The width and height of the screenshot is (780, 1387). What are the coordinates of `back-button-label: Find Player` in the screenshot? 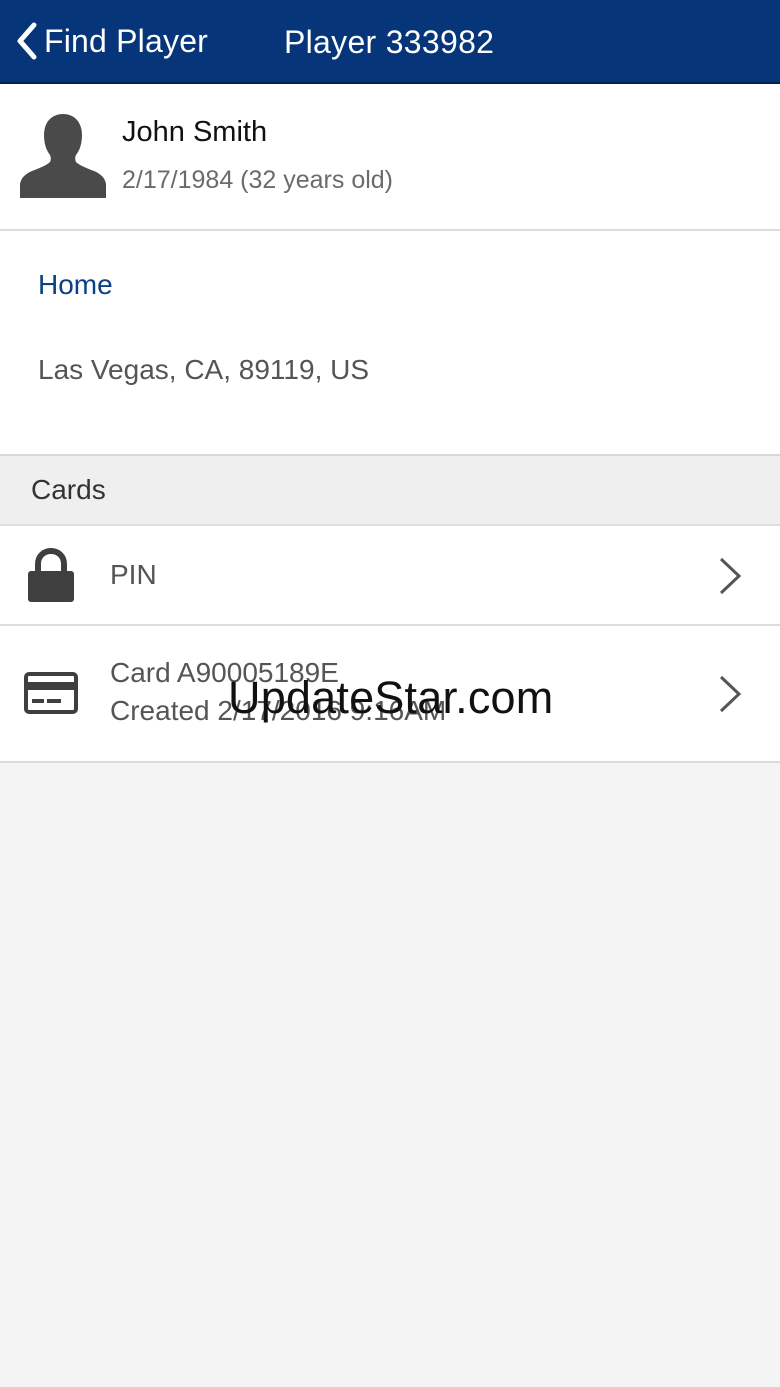 It's located at (126, 40).